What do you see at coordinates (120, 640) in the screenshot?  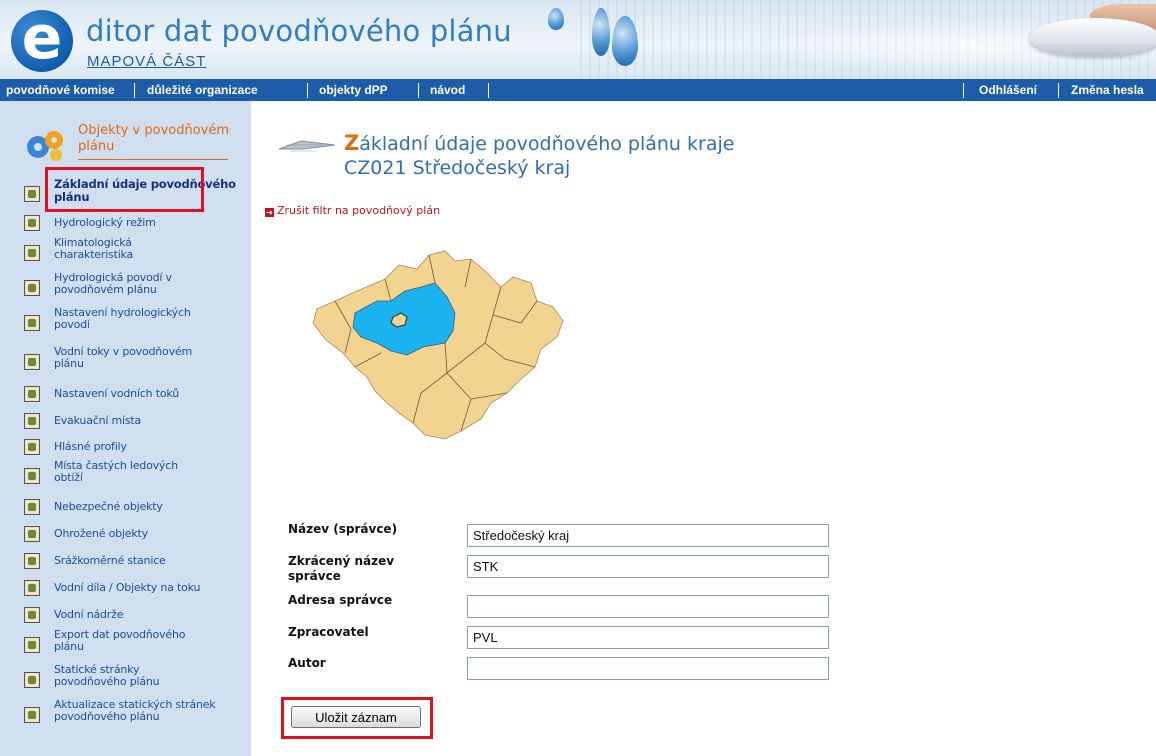 I see `sidebar-item-label: Export dat povodňového plánu` at bounding box center [120, 640].